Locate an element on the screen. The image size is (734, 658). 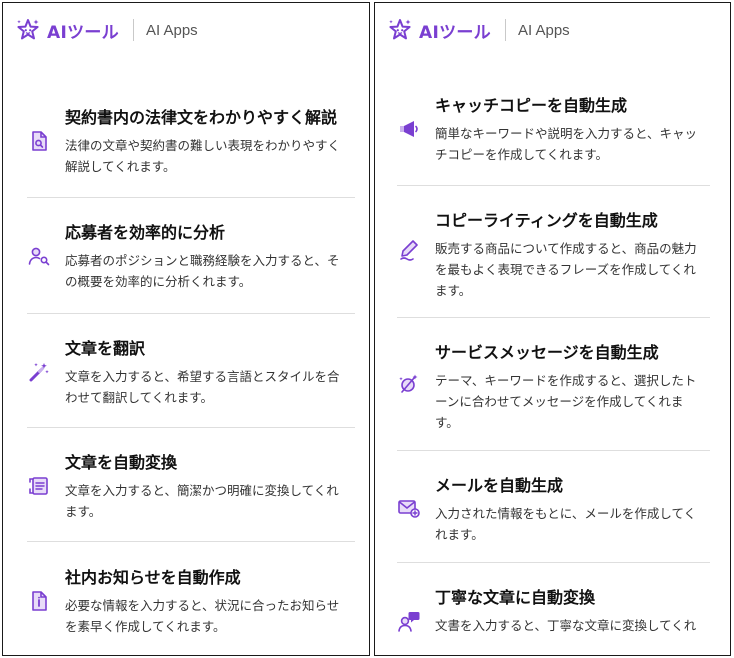
app-title: メールを自動生成 is located at coordinates (499, 485).